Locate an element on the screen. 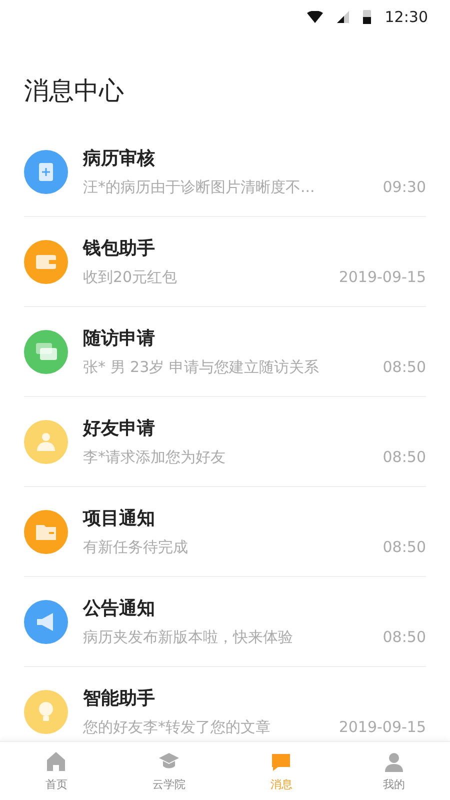  message-title: 智能助手 is located at coordinates (119, 698).